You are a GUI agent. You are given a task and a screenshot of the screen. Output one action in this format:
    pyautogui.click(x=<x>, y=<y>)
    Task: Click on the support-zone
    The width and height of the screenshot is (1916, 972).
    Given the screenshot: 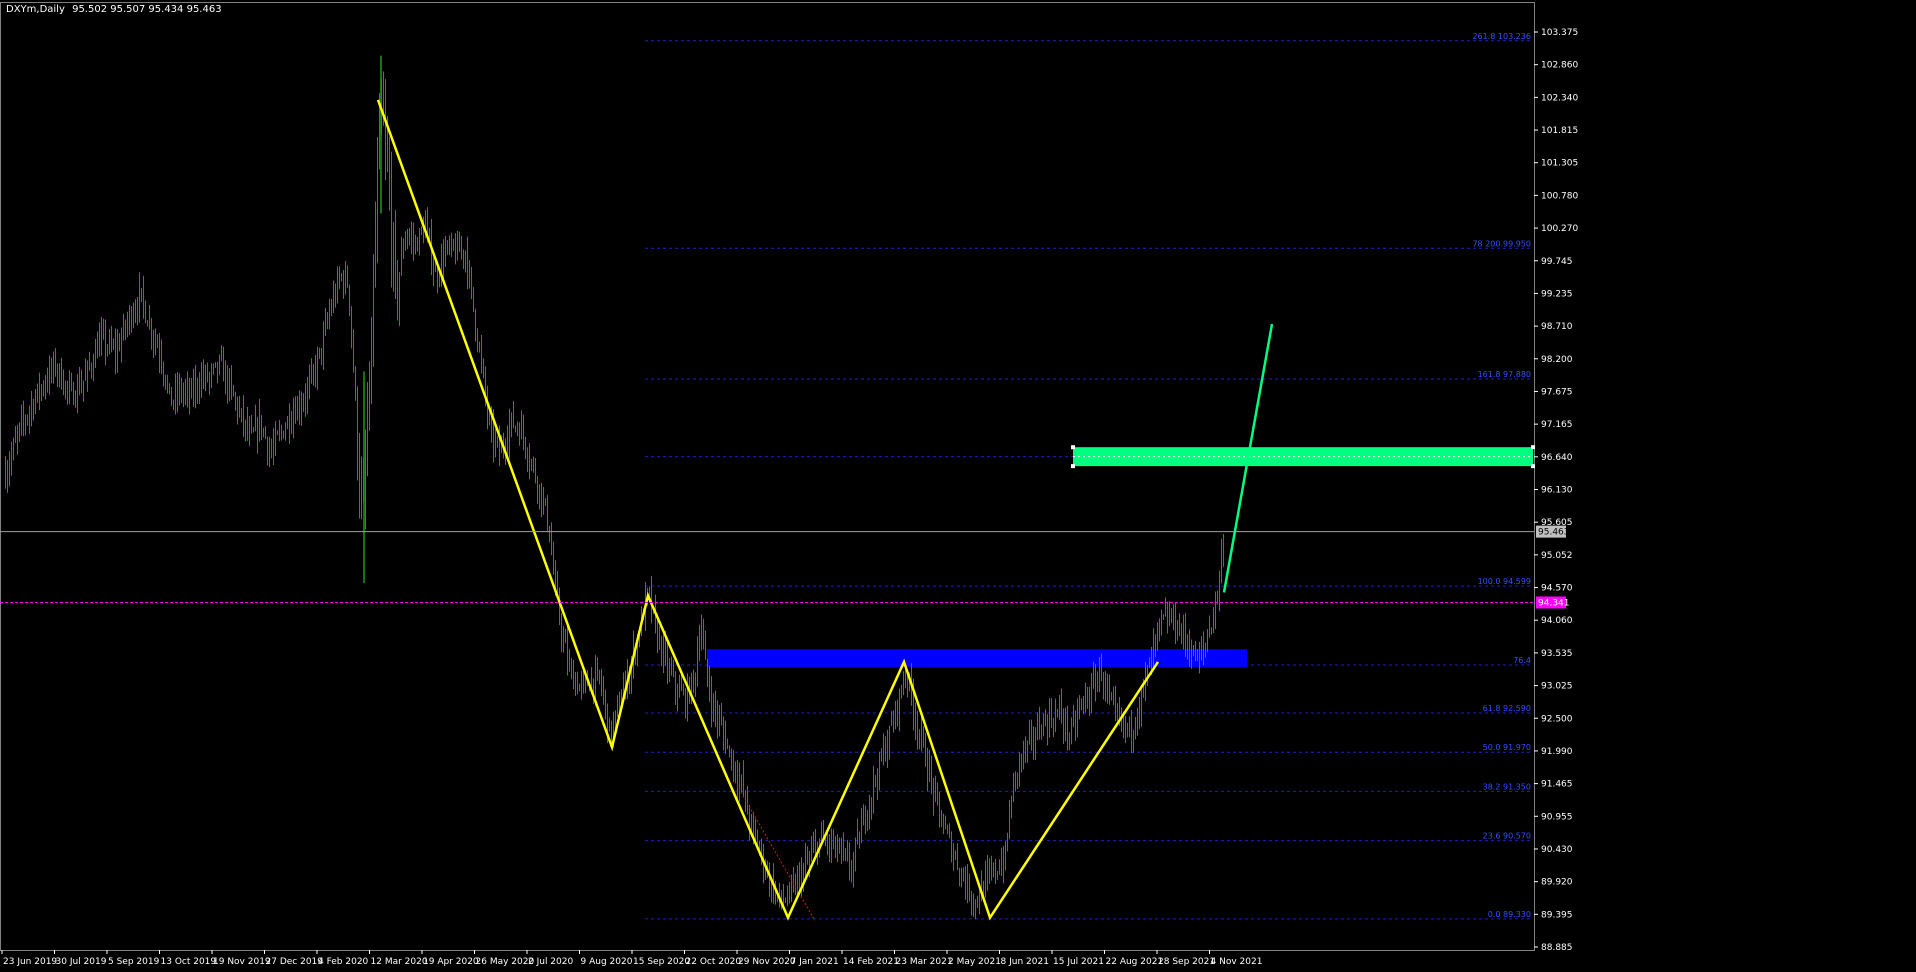 What is the action you would take?
    pyautogui.click(x=977, y=658)
    